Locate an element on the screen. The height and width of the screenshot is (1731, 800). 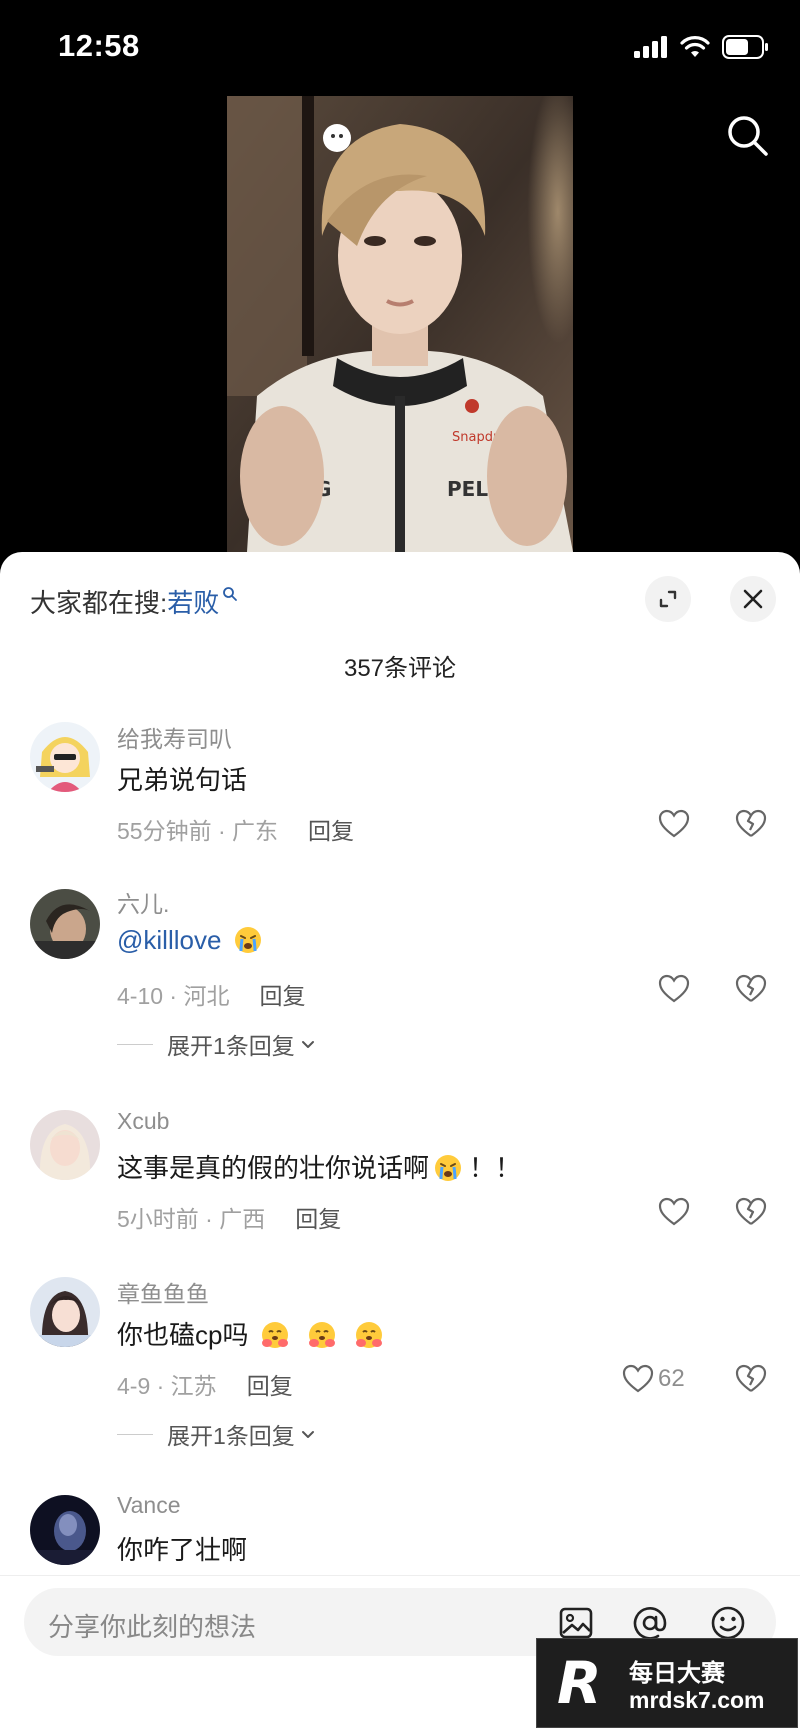
comment-count: 357条评论 is located at coordinates (400, 668).